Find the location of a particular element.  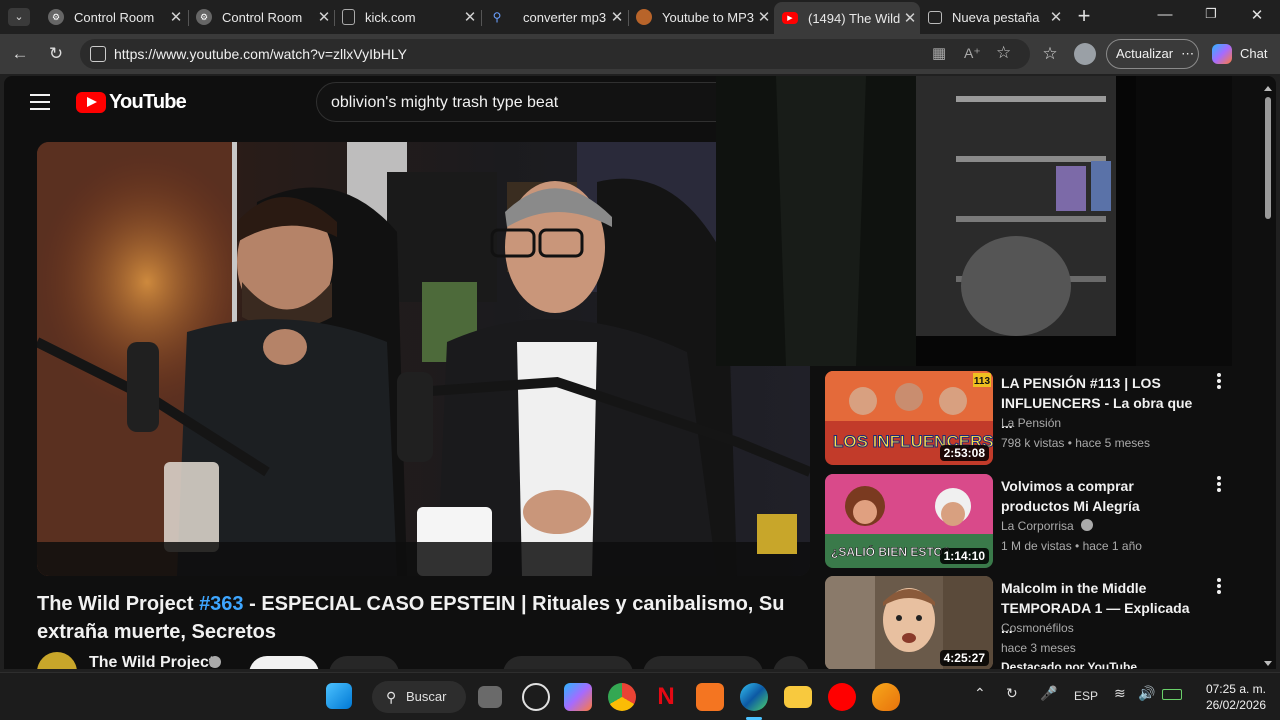

recommendation-thumbnail: ¿SALIÓ BIEN ESTO? 1:14:10 is located at coordinates (909, 521).